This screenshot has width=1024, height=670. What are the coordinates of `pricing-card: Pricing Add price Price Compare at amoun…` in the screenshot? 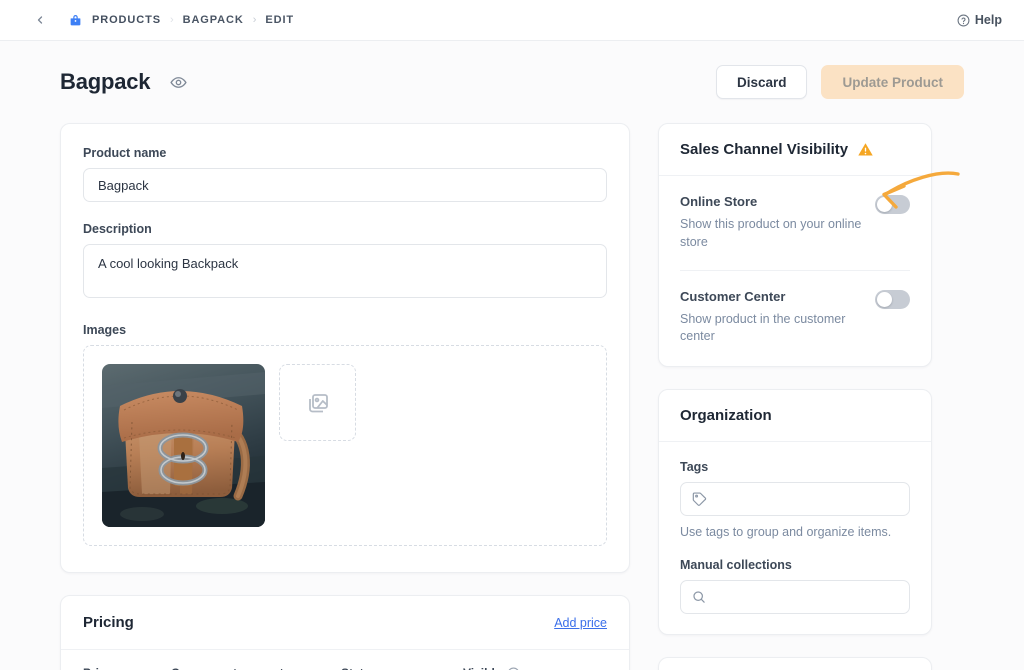 It's located at (345, 632).